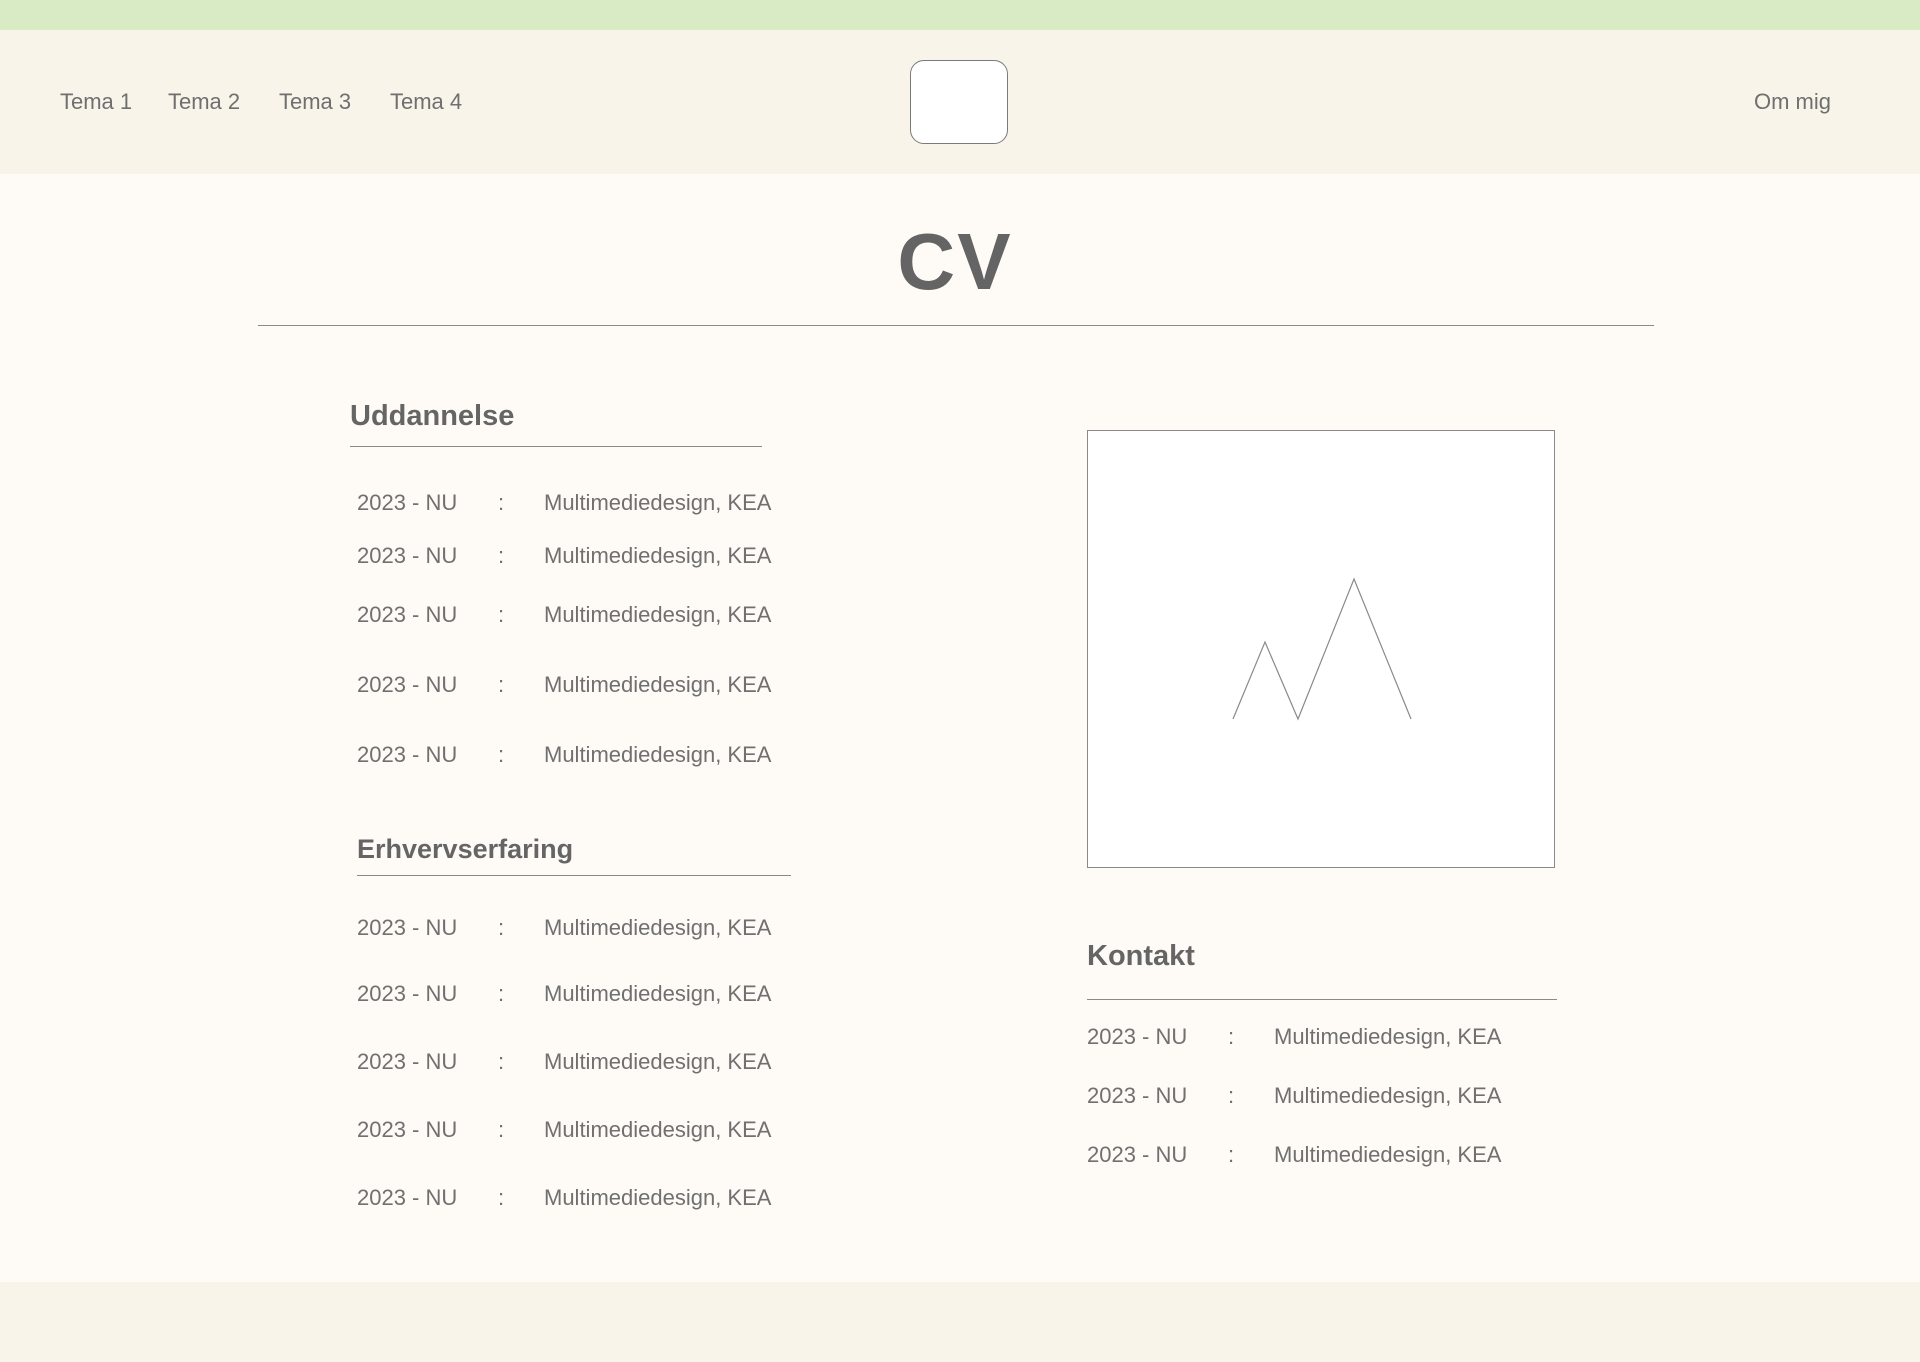 This screenshot has height=1362, width=1920. What do you see at coordinates (556, 446) in the screenshot?
I see `education-divider` at bounding box center [556, 446].